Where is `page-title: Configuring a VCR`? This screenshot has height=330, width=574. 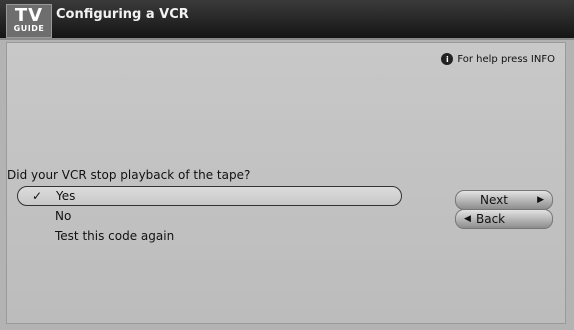 page-title: Configuring a VCR is located at coordinates (122, 14).